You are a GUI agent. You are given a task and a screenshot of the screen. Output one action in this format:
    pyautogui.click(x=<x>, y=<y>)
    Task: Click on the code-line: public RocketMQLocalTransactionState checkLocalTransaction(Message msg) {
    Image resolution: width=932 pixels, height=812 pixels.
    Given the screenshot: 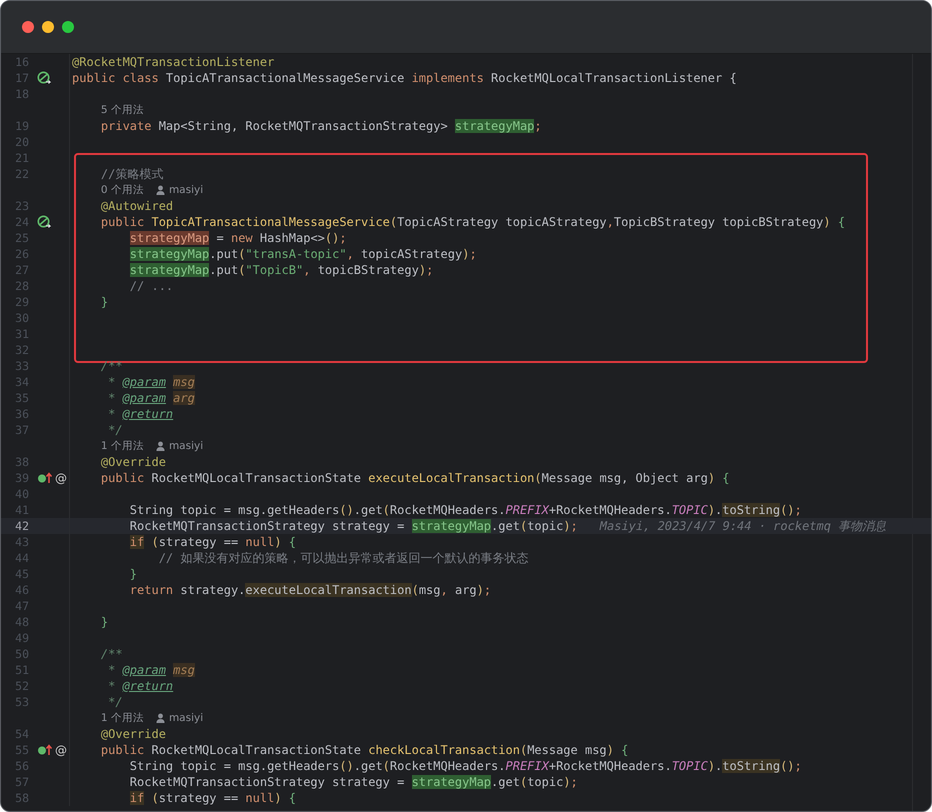 What is the action you would take?
    pyautogui.click(x=365, y=750)
    